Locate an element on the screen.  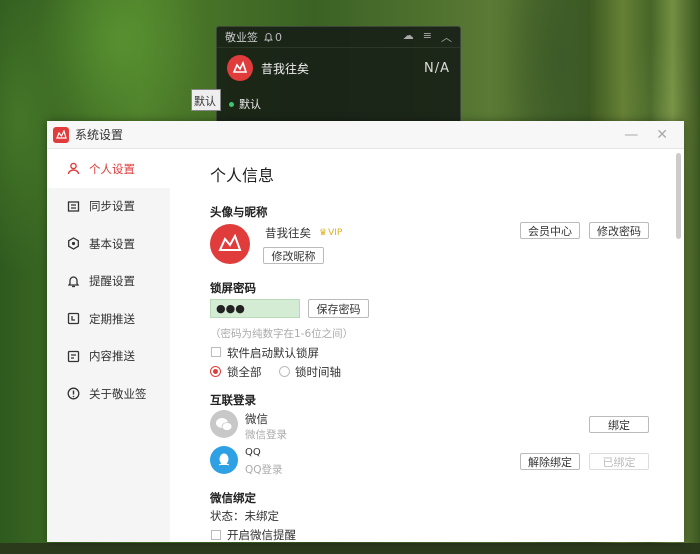
wechat-bind-status: 状态：未绑定 is located at coordinates (244, 516).